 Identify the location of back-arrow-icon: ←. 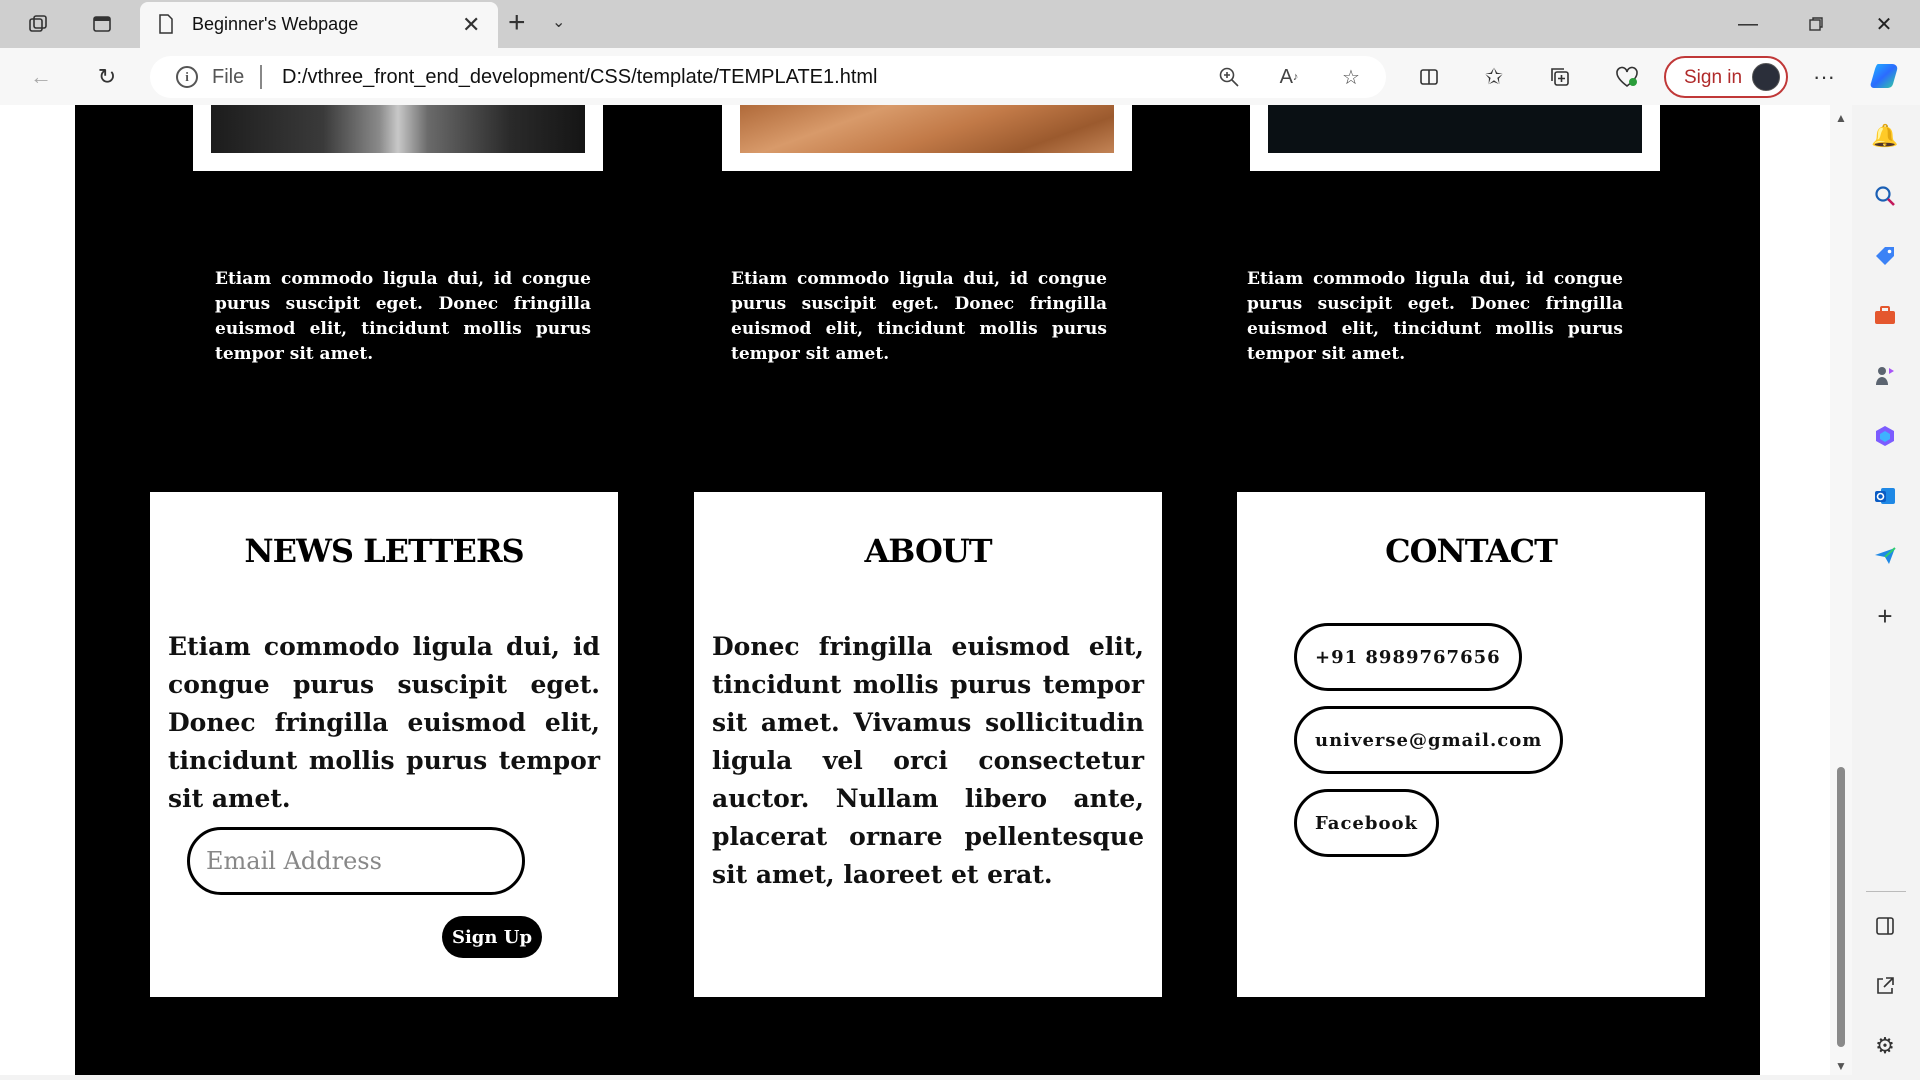
(41, 77).